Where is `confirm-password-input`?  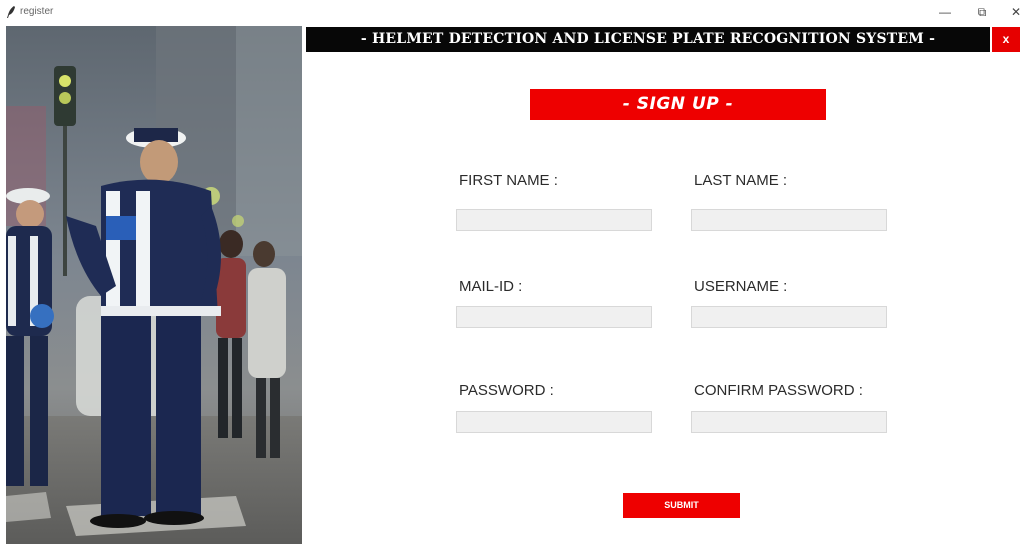
confirm-password-input is located at coordinates (789, 422).